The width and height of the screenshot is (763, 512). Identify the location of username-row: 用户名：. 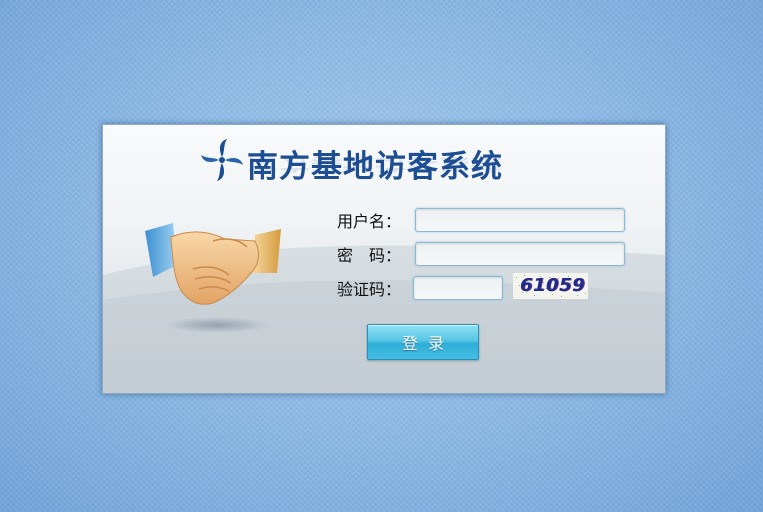
(483, 219).